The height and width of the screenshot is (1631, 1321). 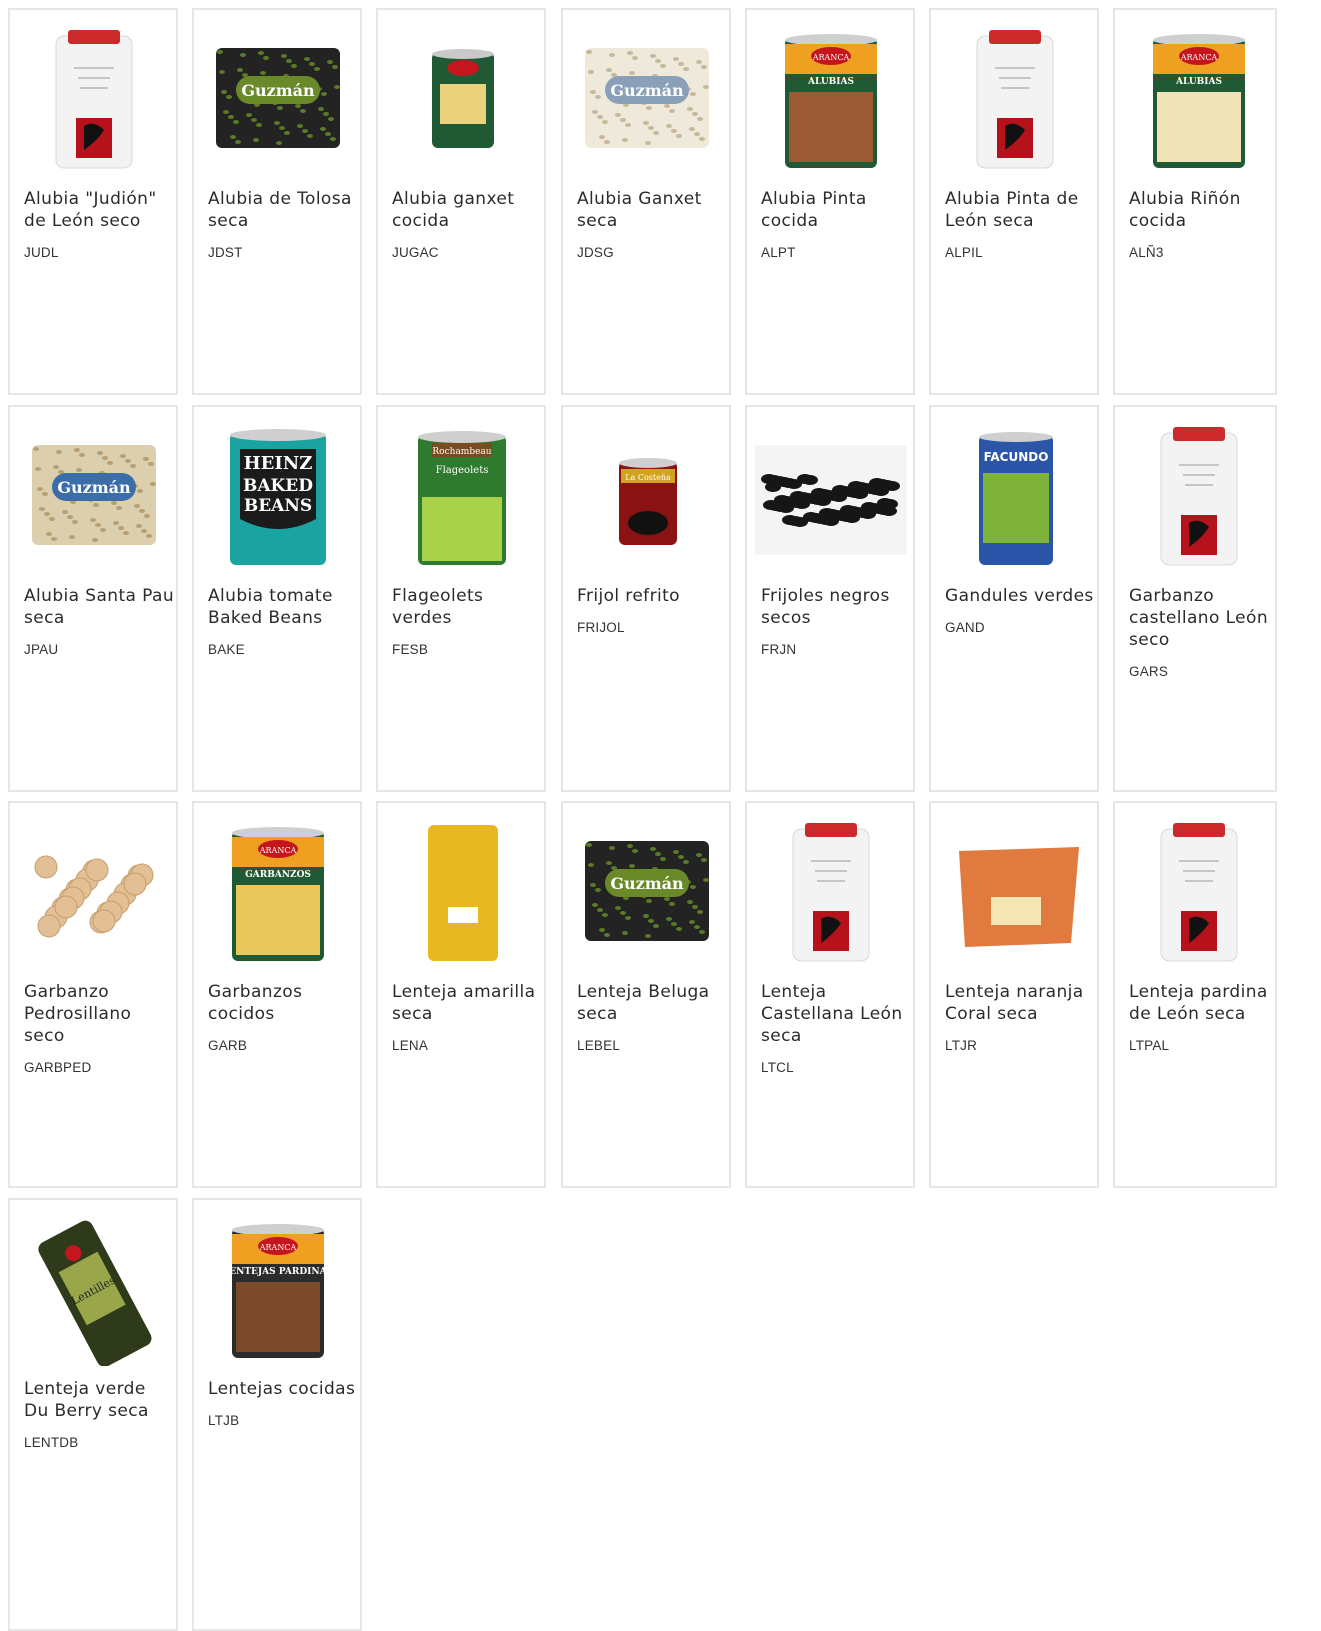 I want to click on product-card: Guzmán Alubia Ganxet seca JDSG, so click(x=646, y=201).